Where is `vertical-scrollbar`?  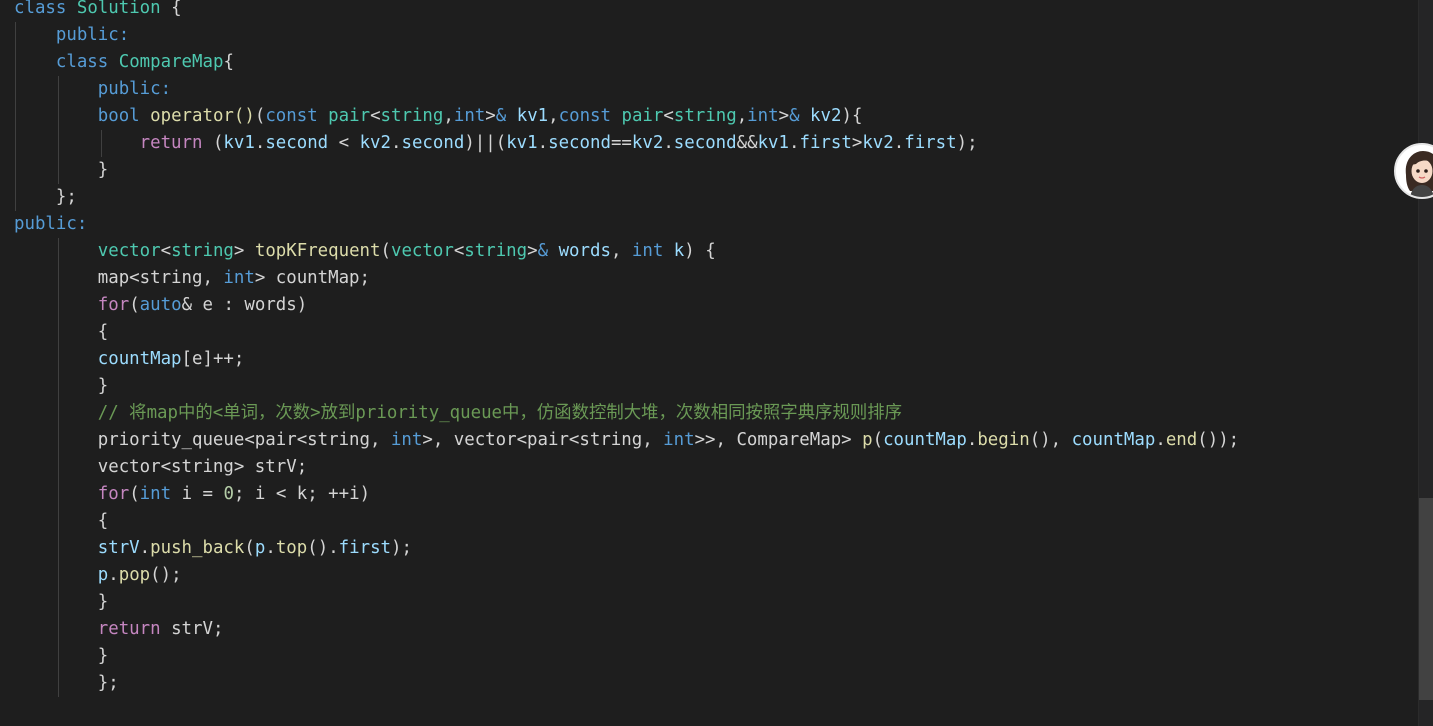
vertical-scrollbar is located at coordinates (1425, 363).